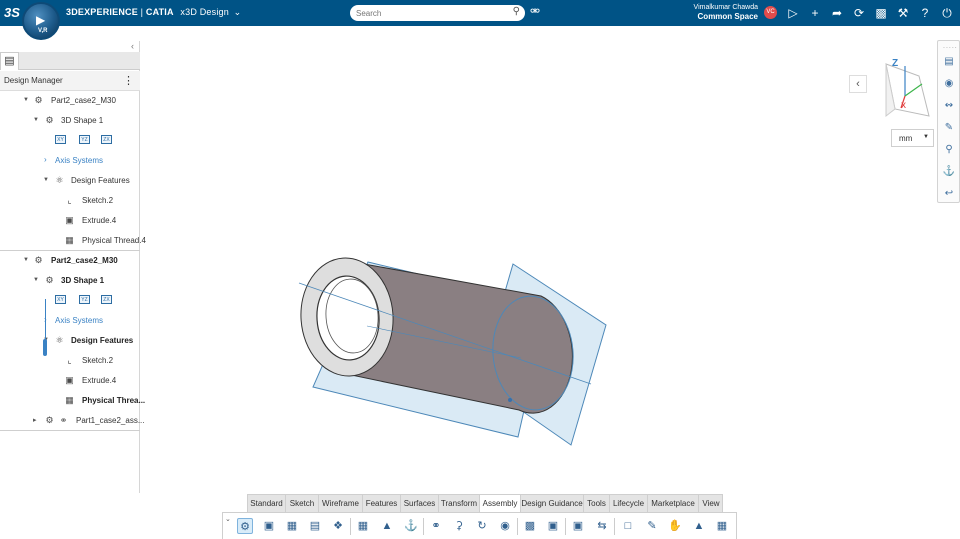 The height and width of the screenshot is (539, 960). What do you see at coordinates (673, 504) in the screenshot?
I see `tab-marketplace: Marketplace` at bounding box center [673, 504].